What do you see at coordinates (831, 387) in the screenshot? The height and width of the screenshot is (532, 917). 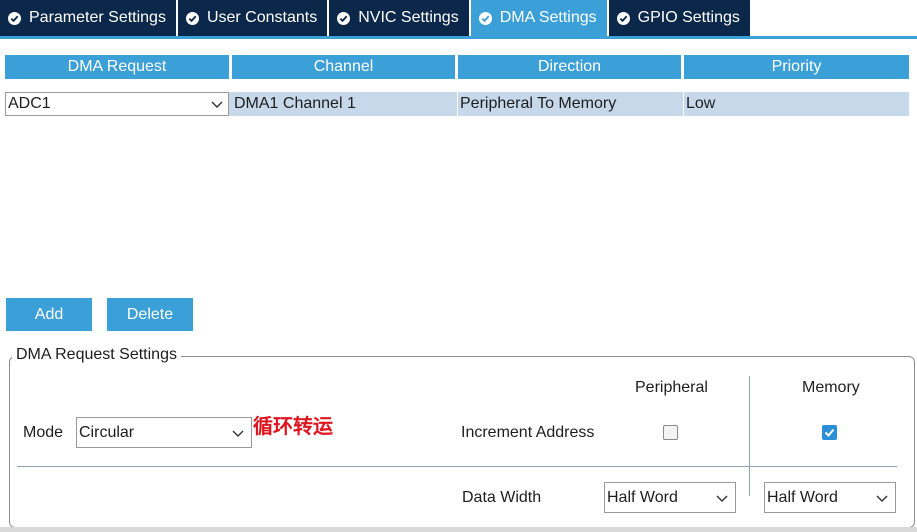 I see `memory-header: Memory` at bounding box center [831, 387].